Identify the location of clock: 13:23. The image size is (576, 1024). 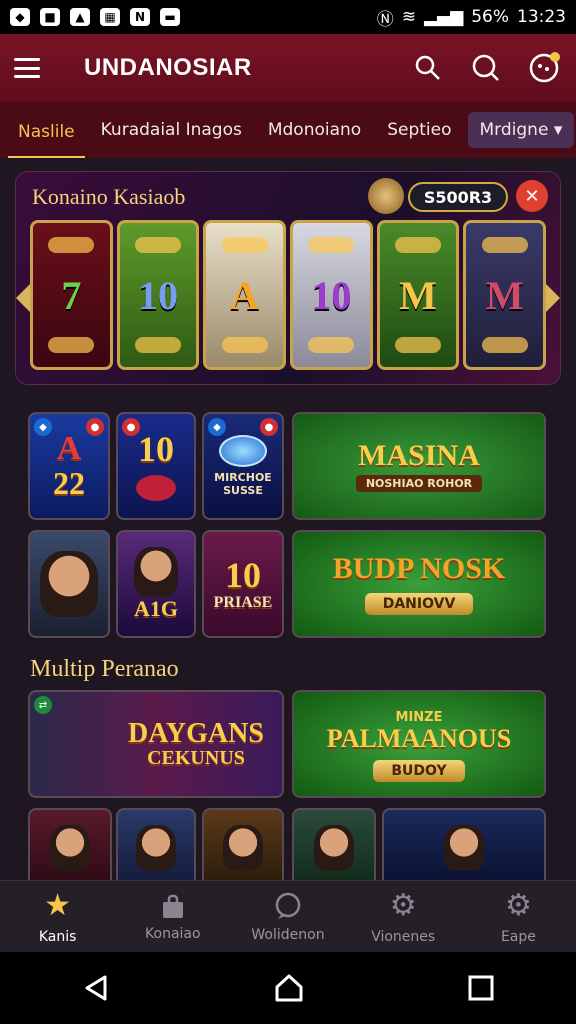
(541, 17).